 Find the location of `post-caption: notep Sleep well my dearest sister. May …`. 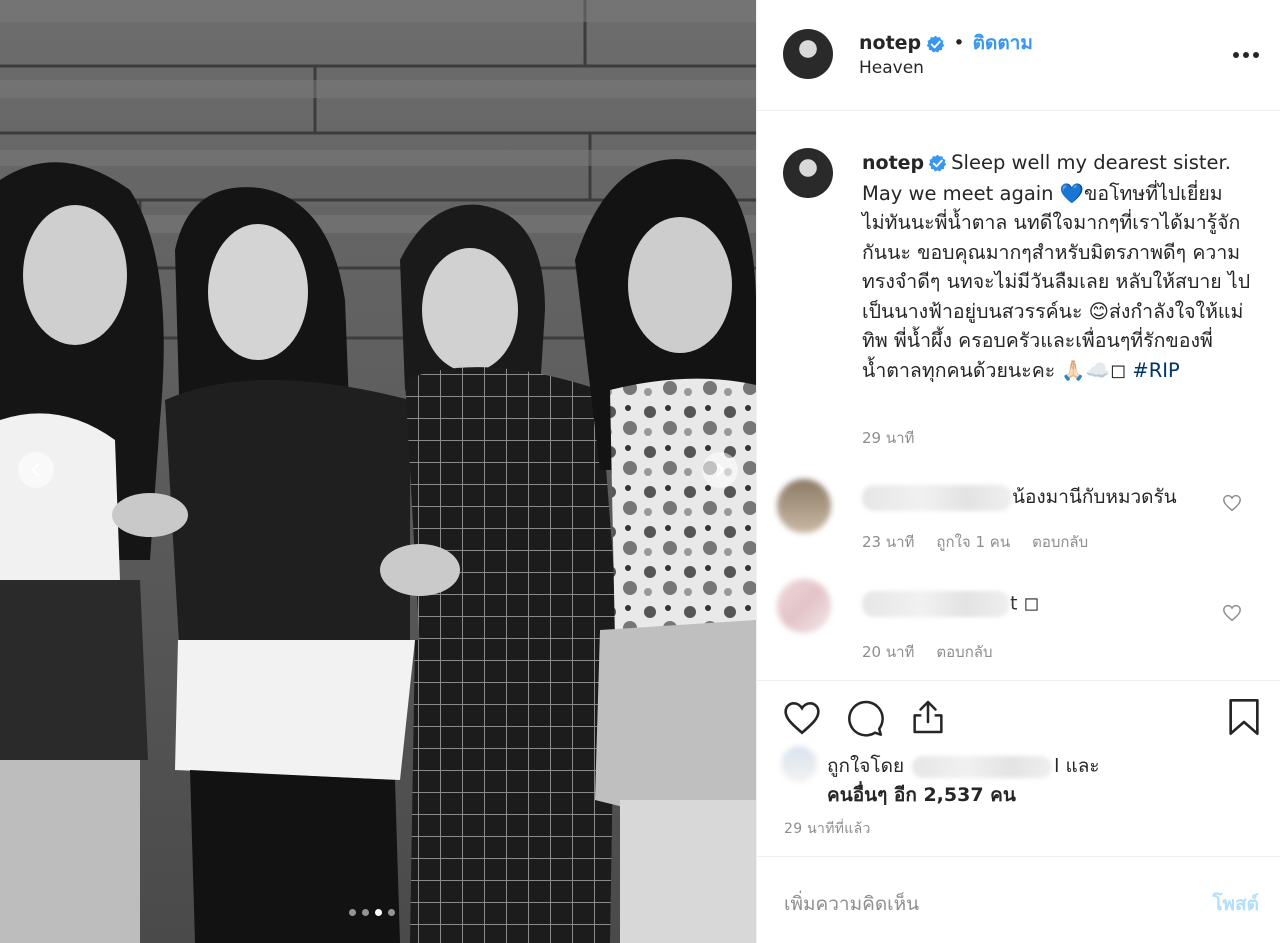

post-caption: notep Sleep well my dearest sister. May … is located at coordinates (1058, 266).